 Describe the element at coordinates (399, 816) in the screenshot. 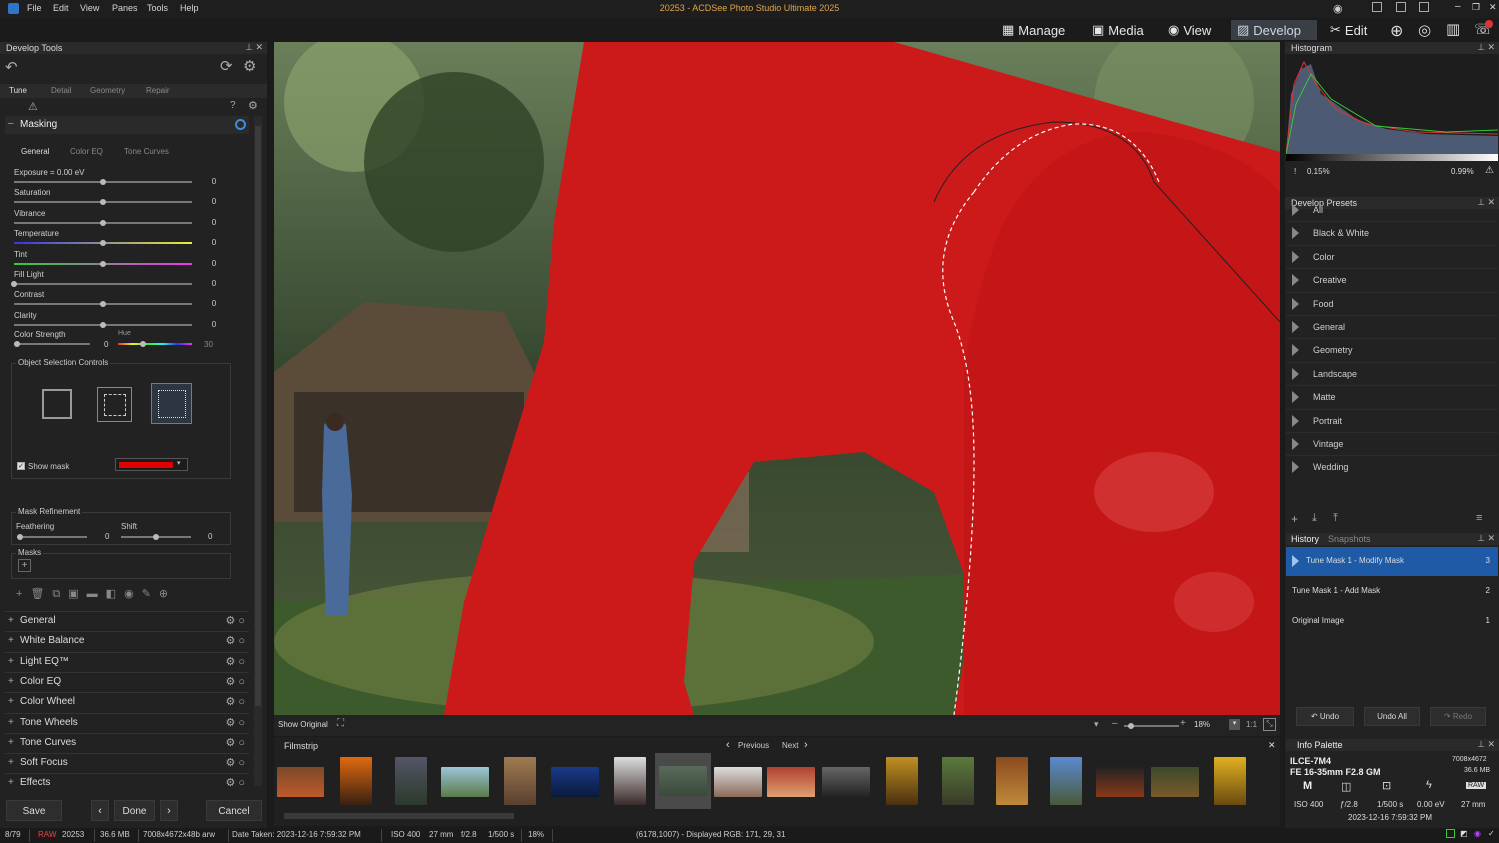

I see `filmstrip-scrollbar` at that location.